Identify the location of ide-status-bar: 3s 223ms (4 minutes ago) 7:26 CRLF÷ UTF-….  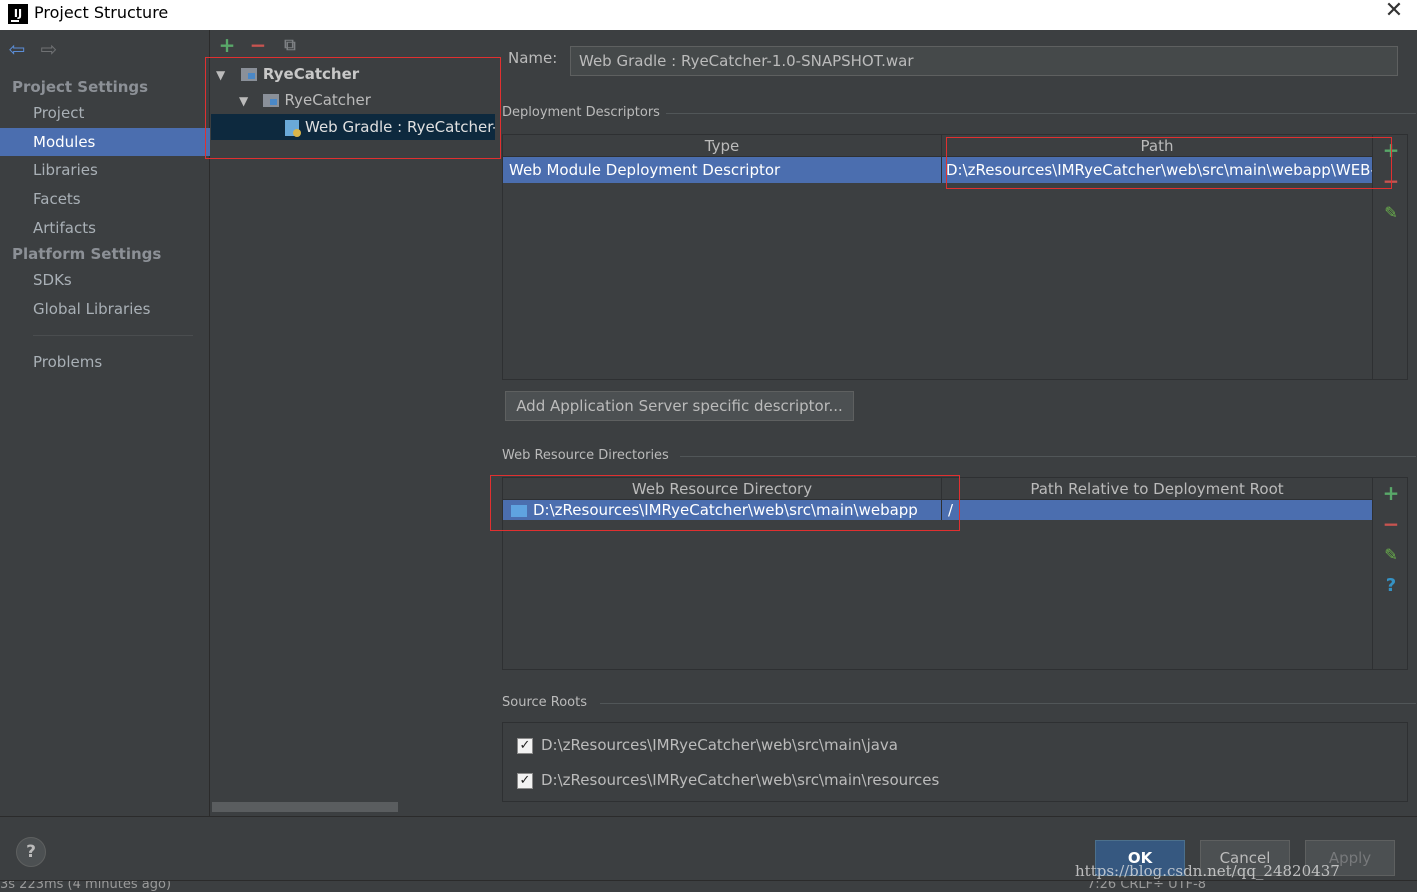
(708, 886).